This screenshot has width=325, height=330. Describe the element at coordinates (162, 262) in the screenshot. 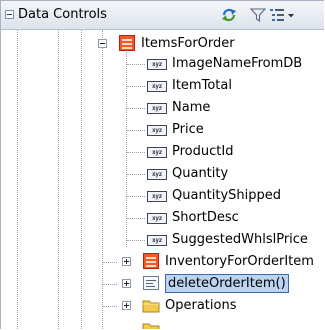

I see `tree-node-inventory-for-order-item: InventoryForOrderItem` at that location.